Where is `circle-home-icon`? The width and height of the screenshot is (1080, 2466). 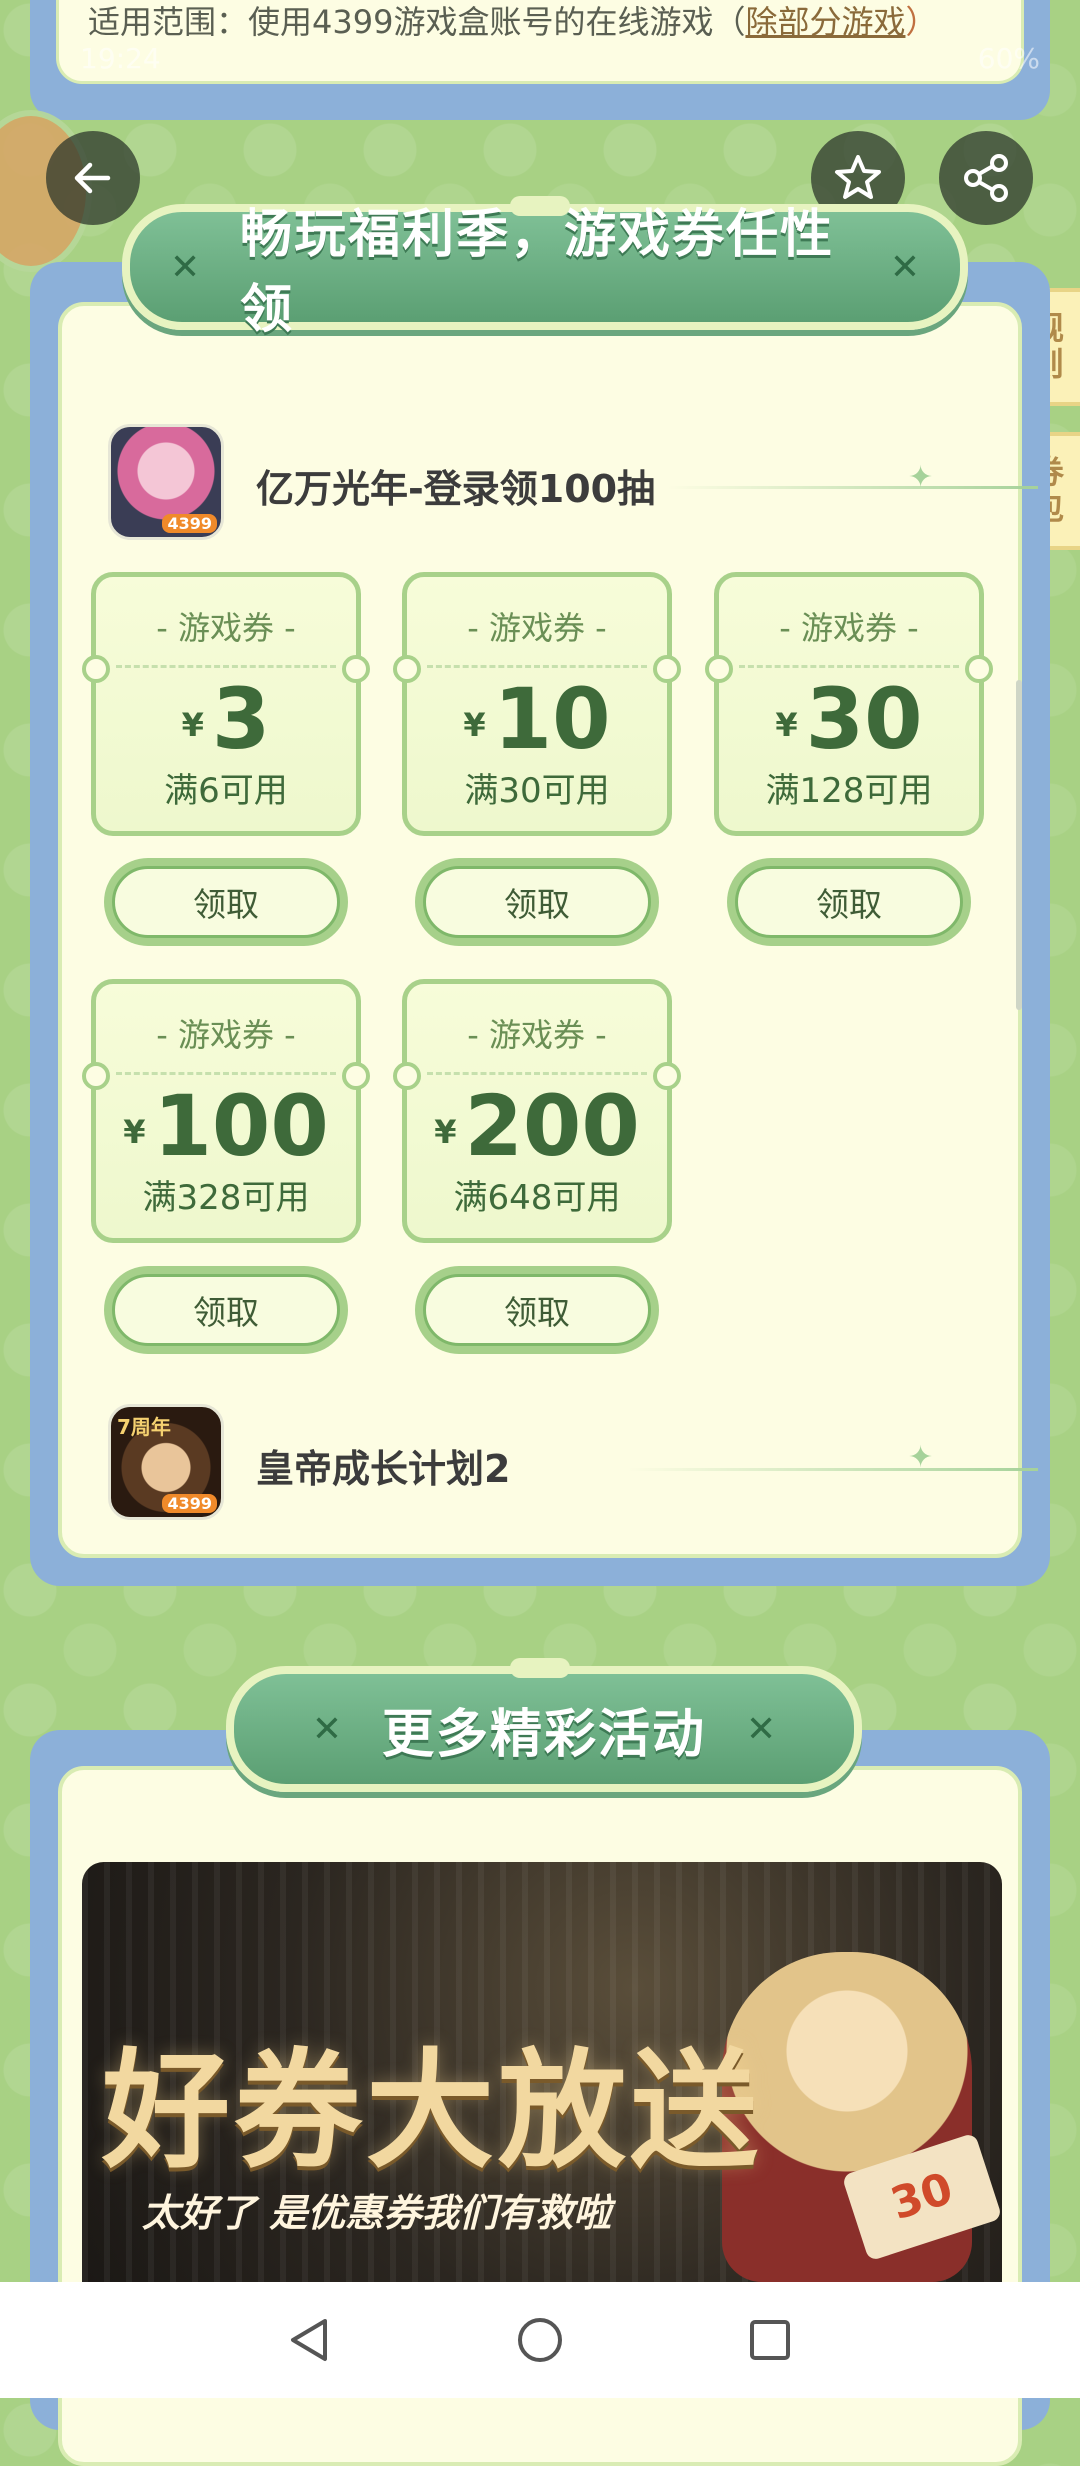
circle-home-icon is located at coordinates (540, 2340).